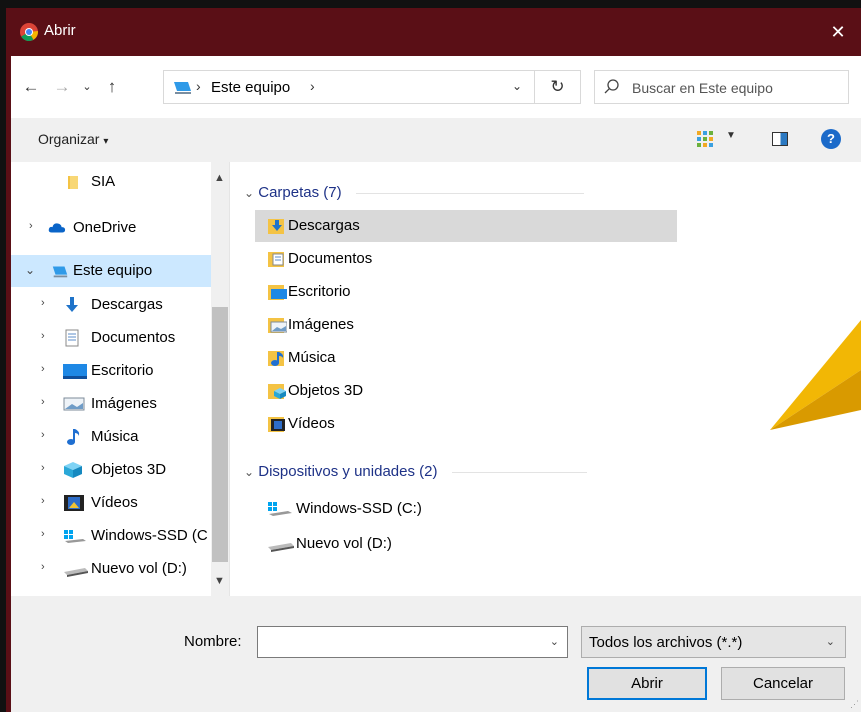  Describe the element at coordinates (8, 384) in the screenshot. I see `window-edge` at that location.